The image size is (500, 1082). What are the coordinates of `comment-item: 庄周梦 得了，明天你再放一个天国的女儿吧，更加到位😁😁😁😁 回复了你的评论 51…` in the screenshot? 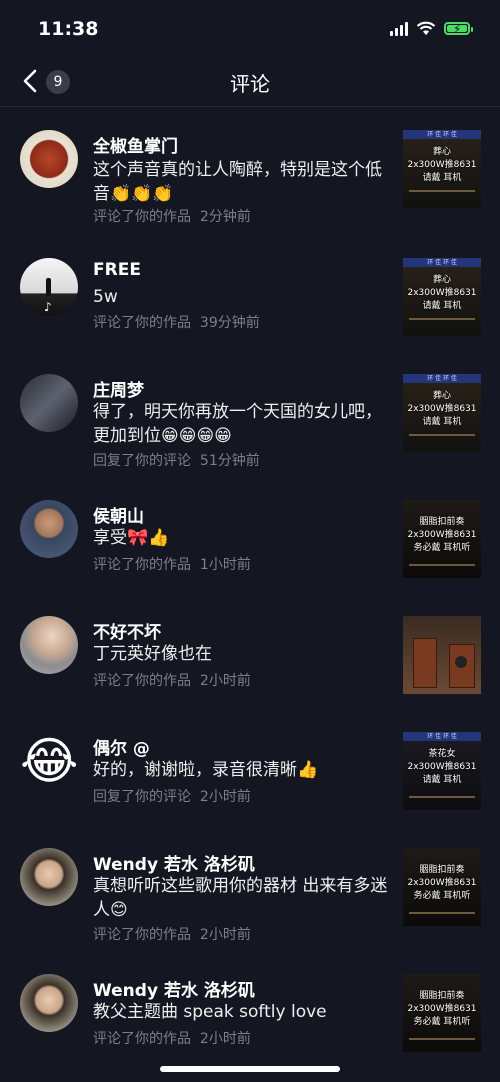 It's located at (250, 422).